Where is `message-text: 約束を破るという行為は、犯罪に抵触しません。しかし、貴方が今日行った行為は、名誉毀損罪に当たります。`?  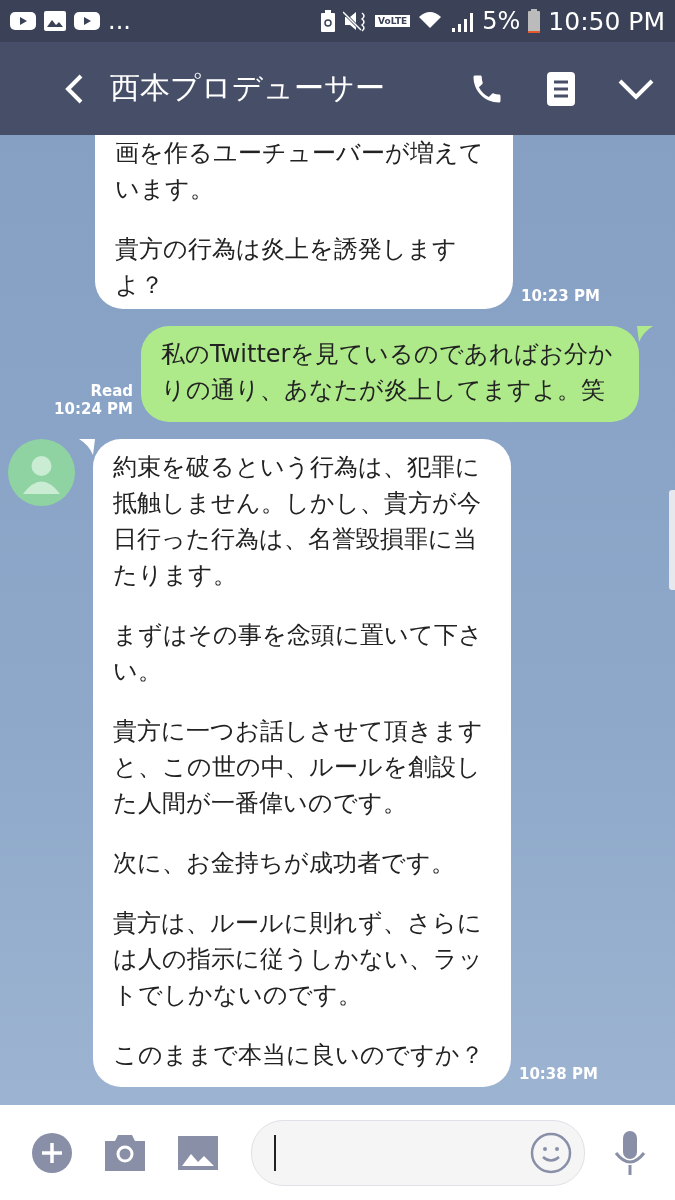
message-text: 約束を破るという行為は、犯罪に抵触しません。しかし、貴方が今日行った行為は、名誉毀損罪に当たります。 is located at coordinates (297, 521).